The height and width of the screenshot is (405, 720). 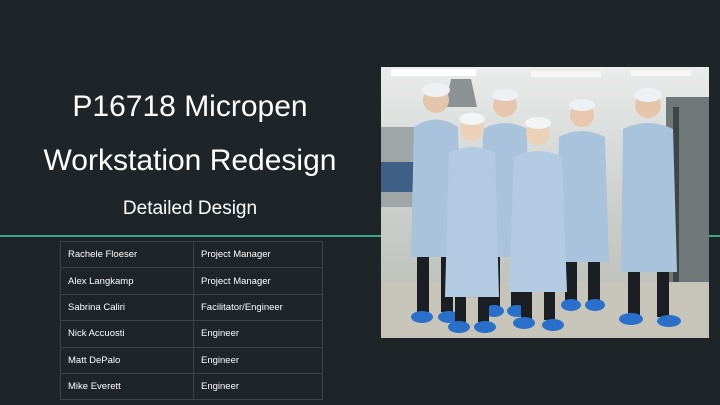 What do you see at coordinates (127, 360) in the screenshot?
I see `member-name: Matt DePalo` at bounding box center [127, 360].